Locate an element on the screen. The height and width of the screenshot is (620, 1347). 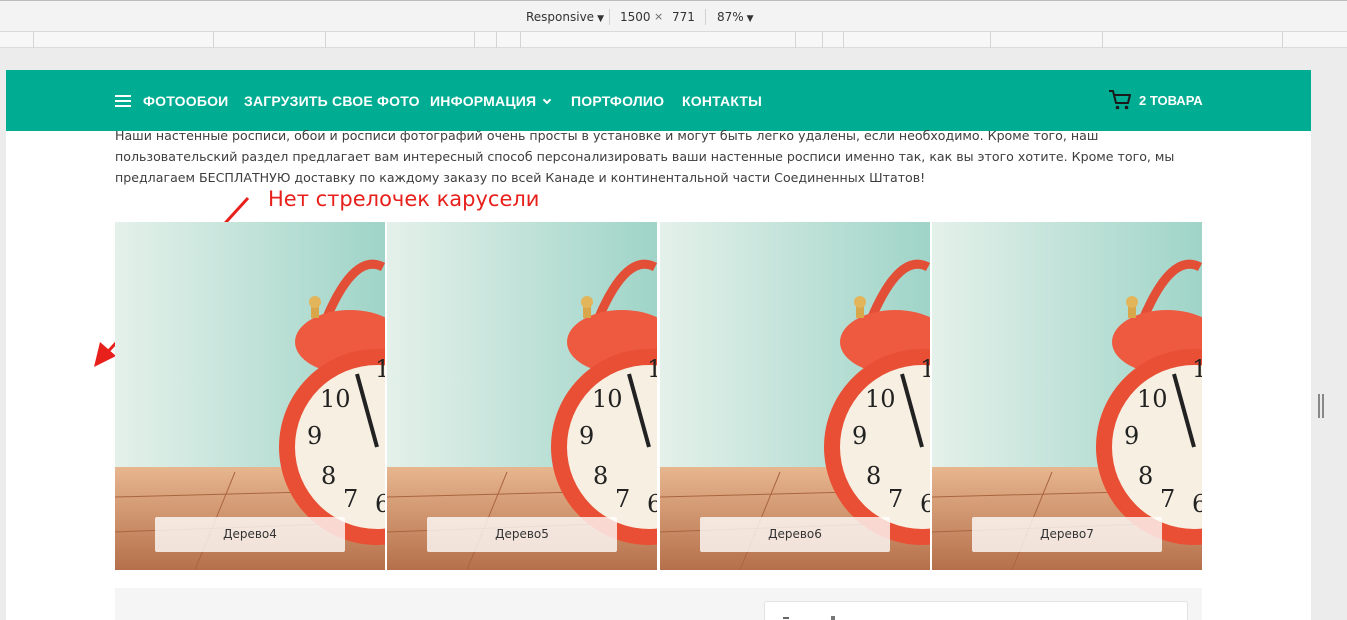
annotation-label: Нет стрелочек карусели is located at coordinates (404, 199).